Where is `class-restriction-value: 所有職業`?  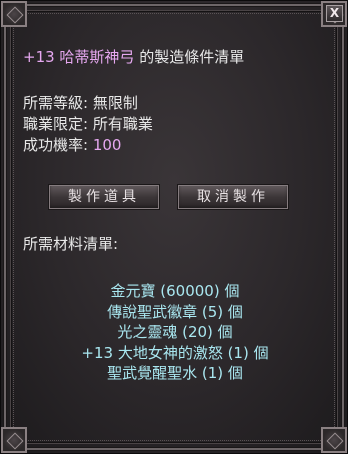
class-restriction-value: 所有職業 is located at coordinates (122, 124).